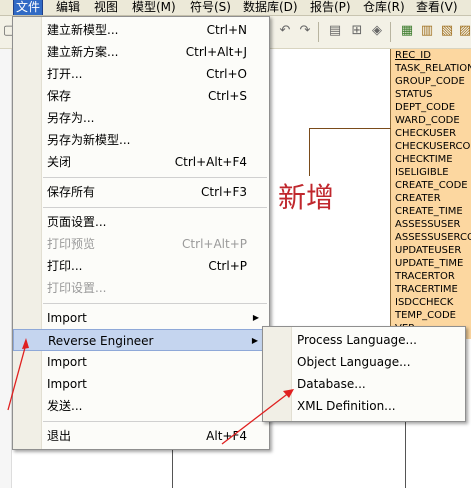  What do you see at coordinates (150, 391) in the screenshot?
I see `annotation-arrows` at bounding box center [150, 391].